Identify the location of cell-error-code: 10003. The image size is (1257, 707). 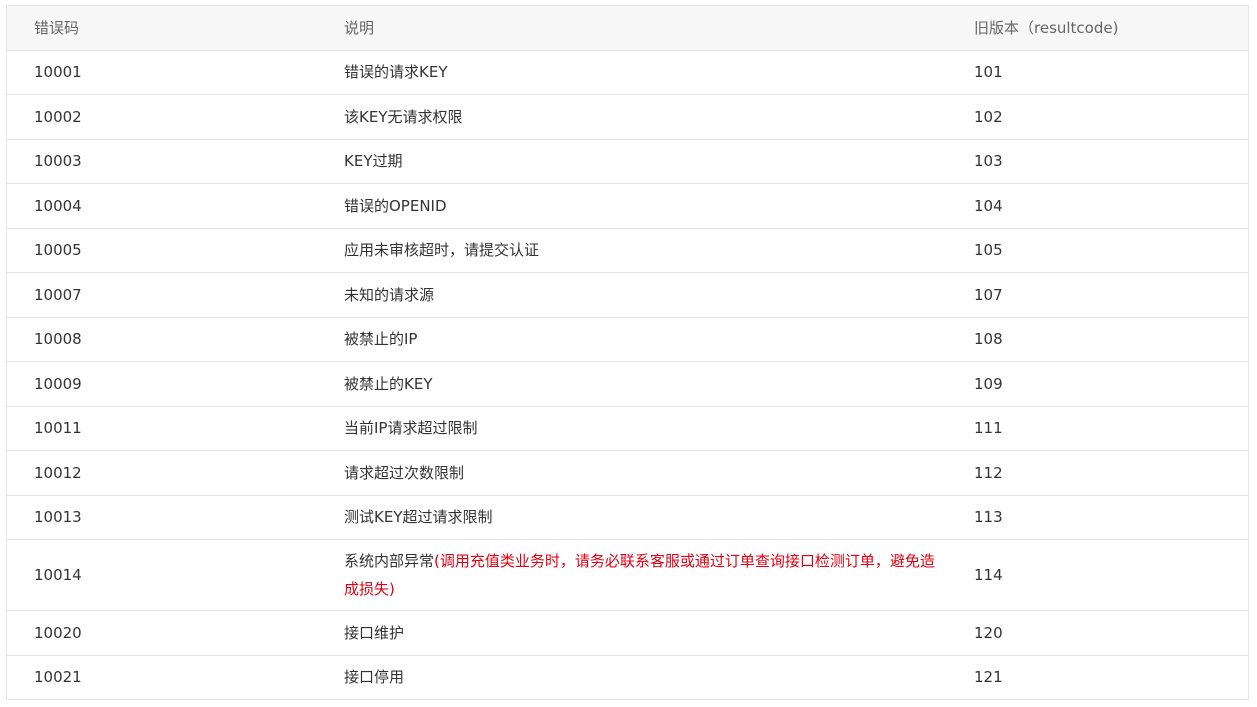
(162, 161).